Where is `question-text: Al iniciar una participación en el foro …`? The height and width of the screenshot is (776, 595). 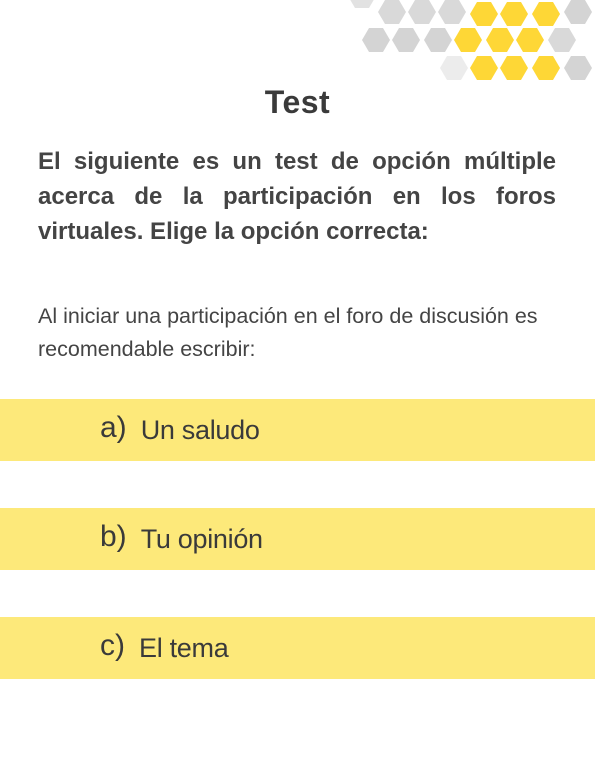 question-text: Al iniciar una participación en el foro … is located at coordinates (288, 332).